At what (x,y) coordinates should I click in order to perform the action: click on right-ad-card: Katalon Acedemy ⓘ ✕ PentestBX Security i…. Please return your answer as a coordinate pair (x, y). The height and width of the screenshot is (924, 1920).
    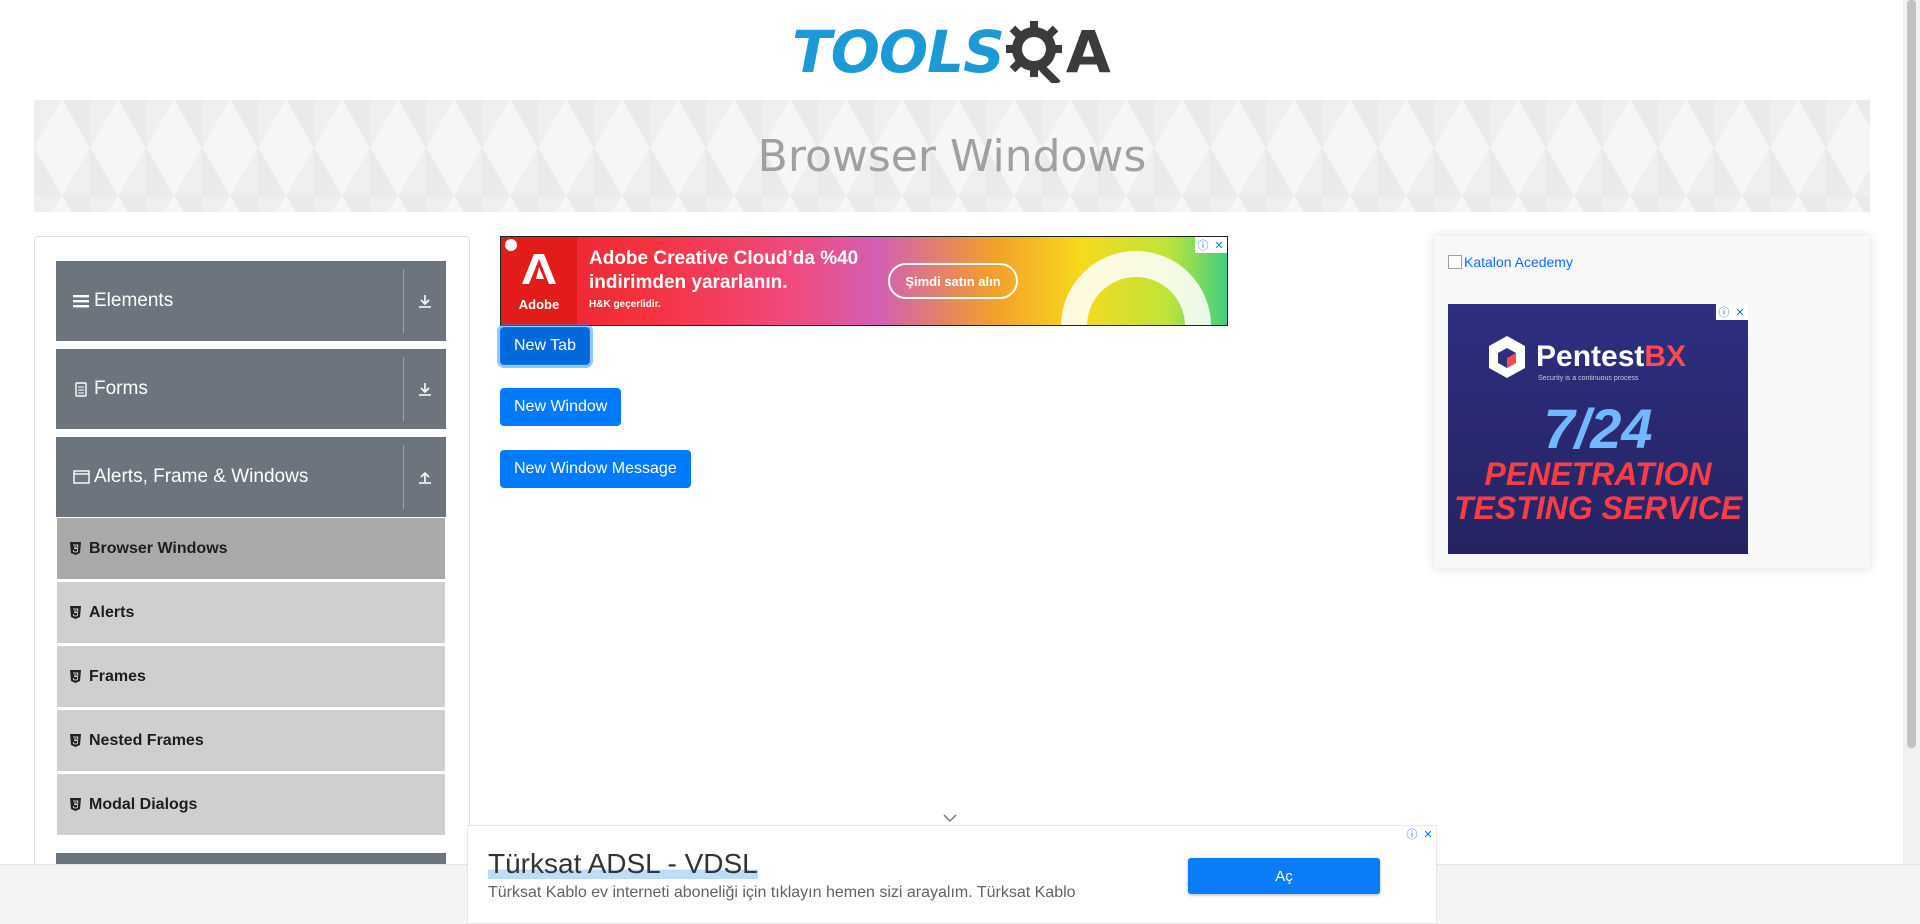
    Looking at the image, I should click on (1652, 402).